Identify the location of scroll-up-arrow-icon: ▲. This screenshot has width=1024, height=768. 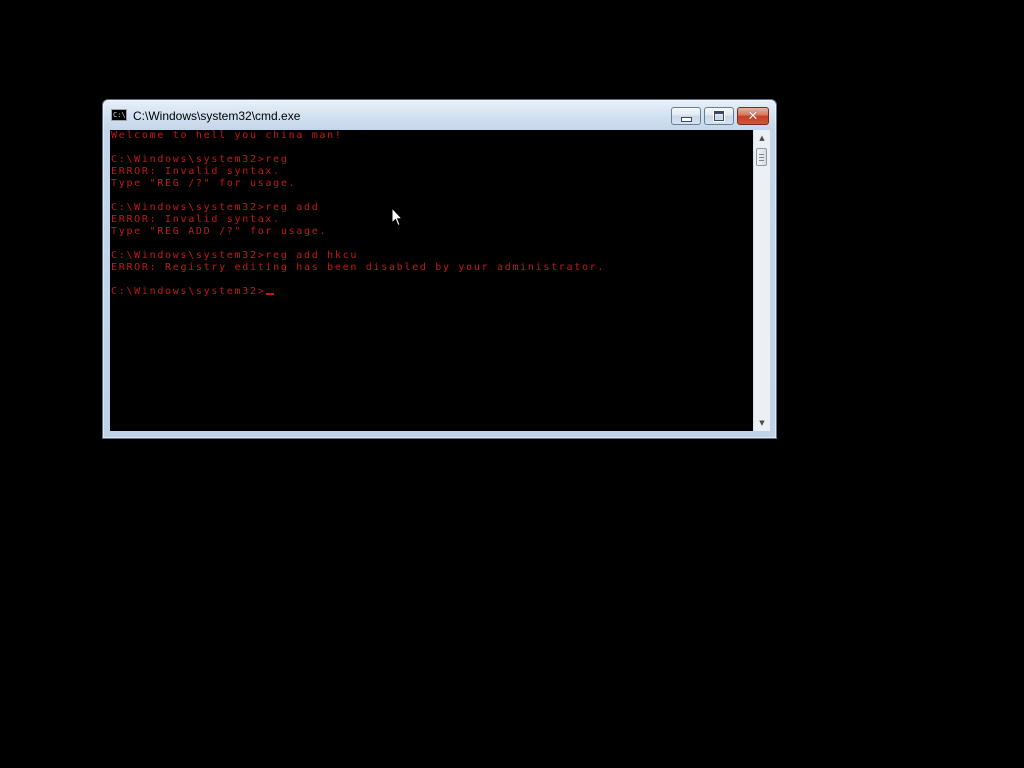
(762, 138).